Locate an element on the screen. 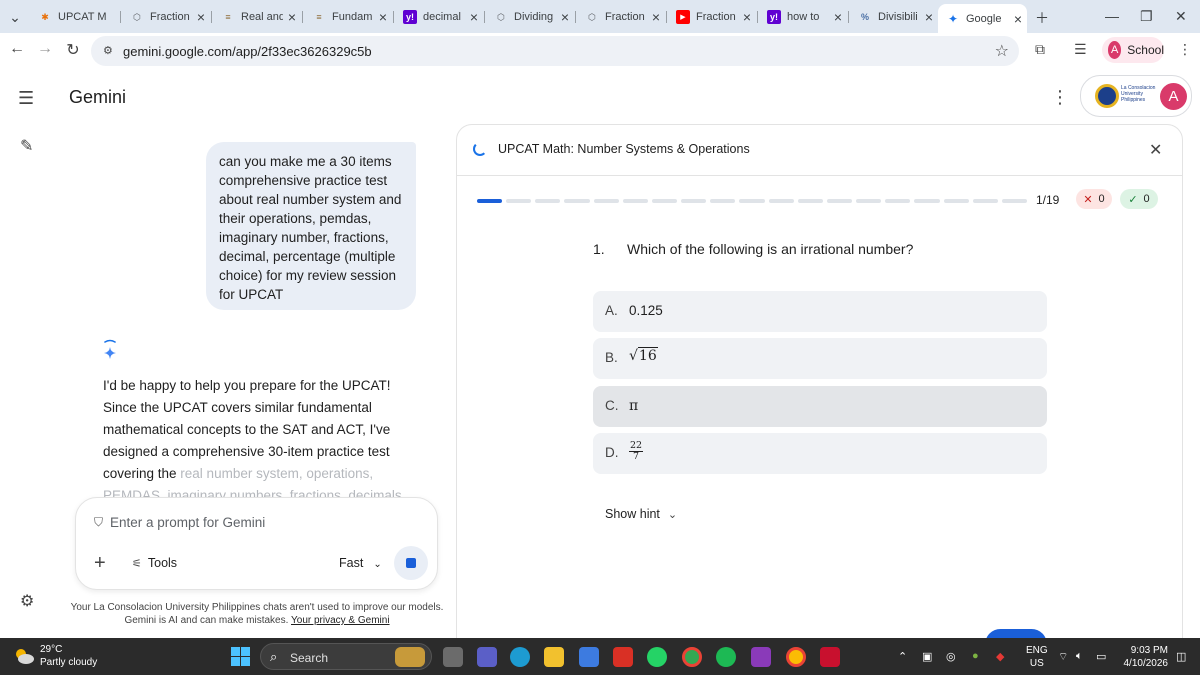 Image resolution: width=1200 pixels, height=675 pixels. tools-label: Tools is located at coordinates (162, 563).